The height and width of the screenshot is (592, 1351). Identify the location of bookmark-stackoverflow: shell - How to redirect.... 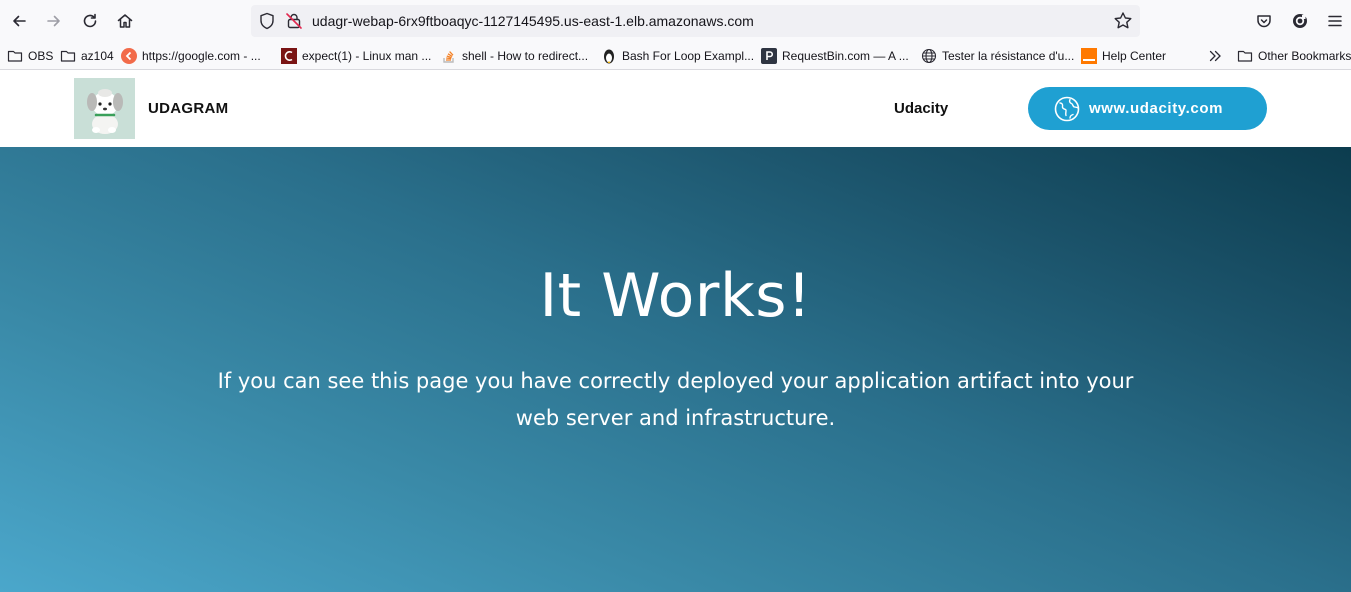
(514, 56).